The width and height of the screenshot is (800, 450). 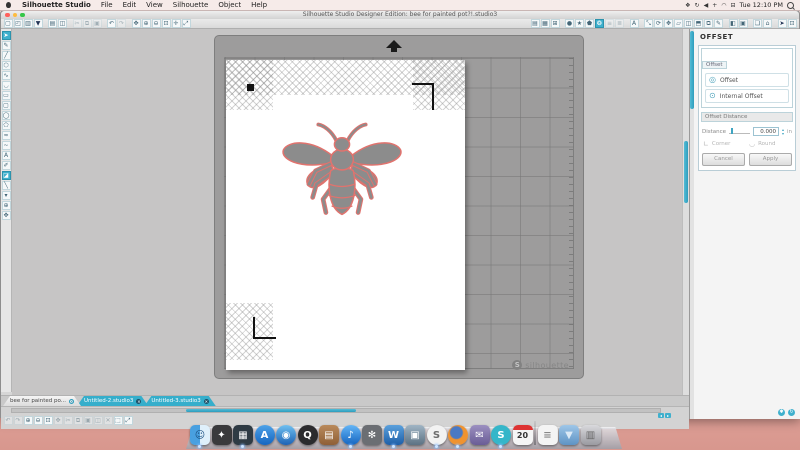 I want to click on display-menulet-icon: ⊟, so click(x=732, y=5).